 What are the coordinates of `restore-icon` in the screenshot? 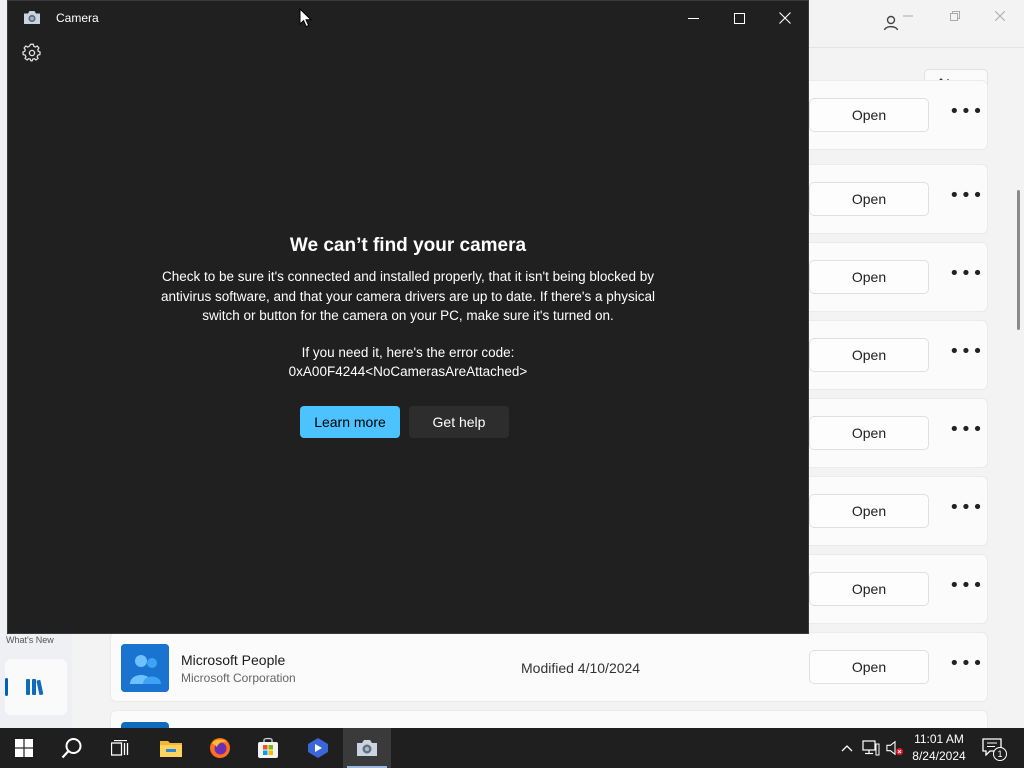 It's located at (955, 16).